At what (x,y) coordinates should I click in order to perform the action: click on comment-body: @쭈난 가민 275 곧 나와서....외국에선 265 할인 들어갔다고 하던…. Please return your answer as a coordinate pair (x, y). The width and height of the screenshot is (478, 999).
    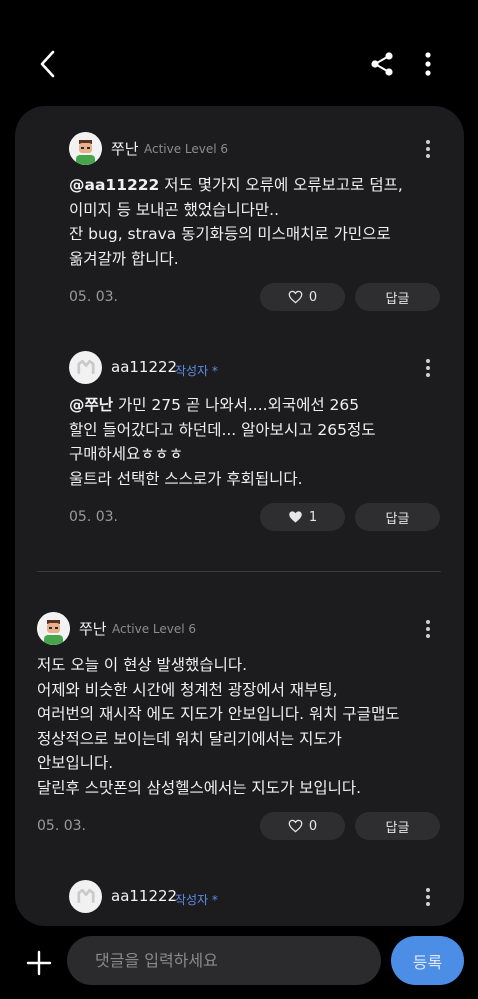
    Looking at the image, I should click on (259, 442).